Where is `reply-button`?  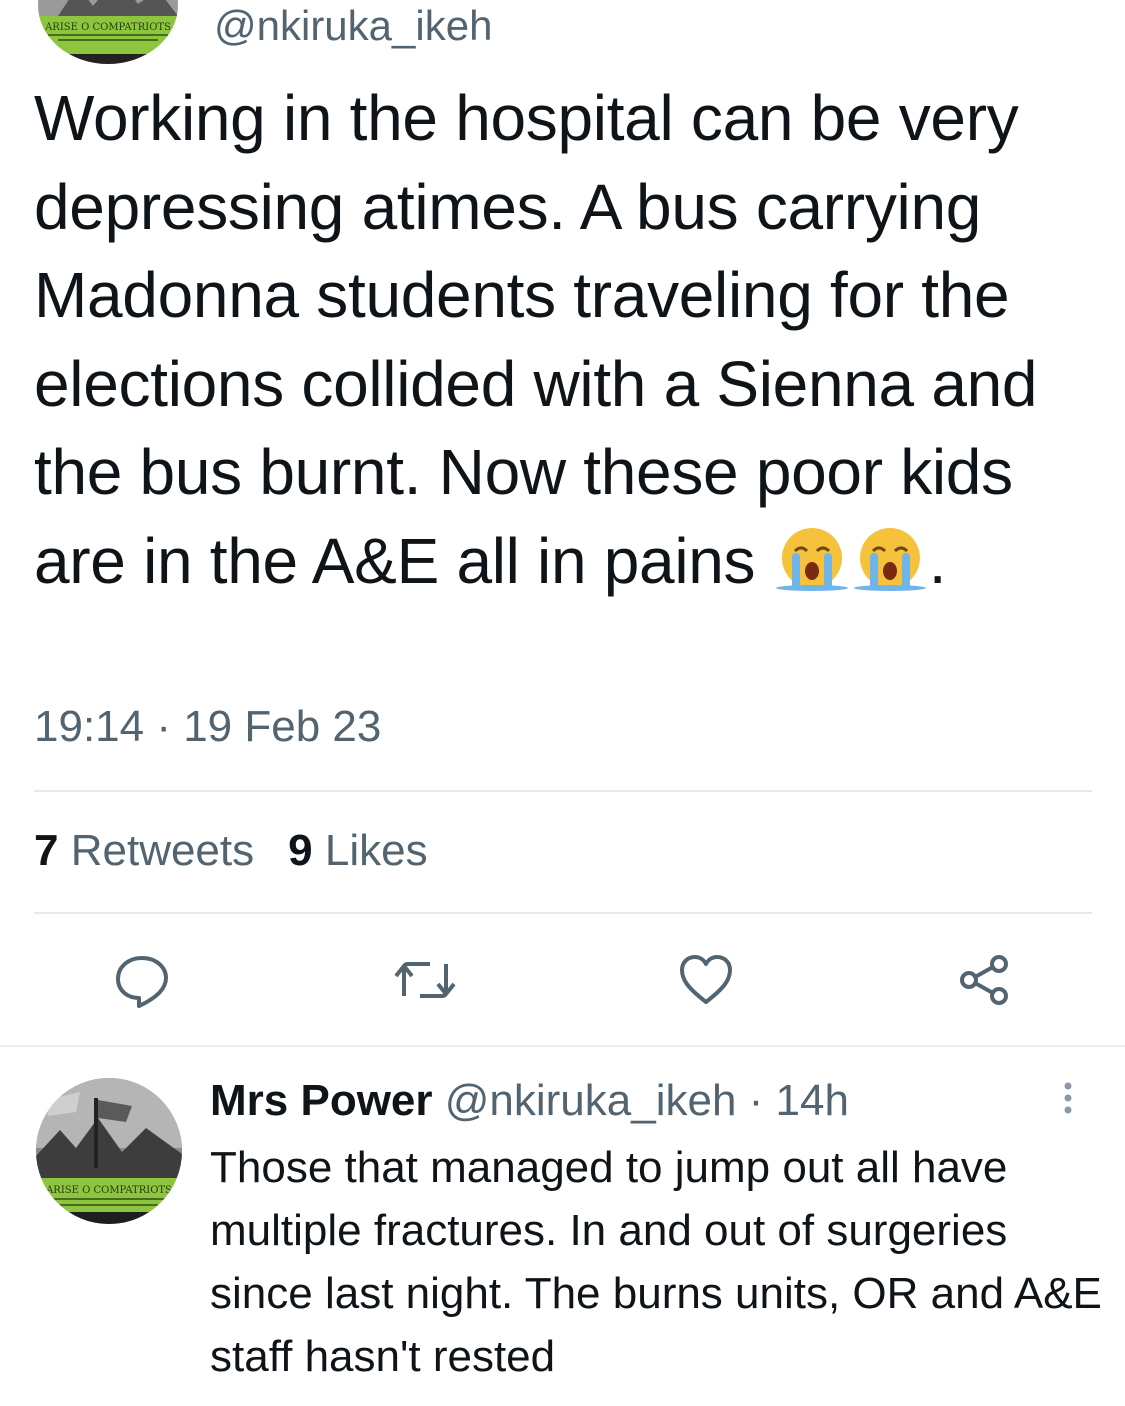
reply-button is located at coordinates (142, 980).